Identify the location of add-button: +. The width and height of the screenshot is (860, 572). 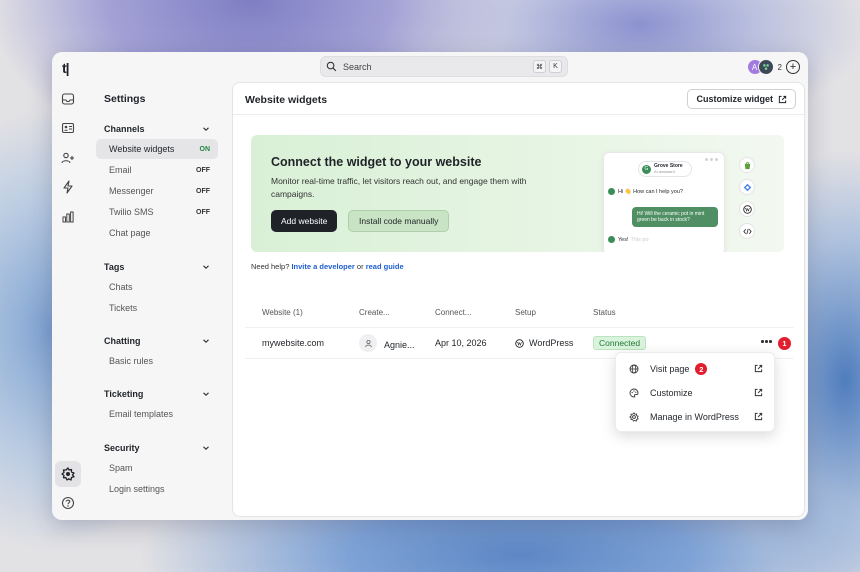
(793, 67).